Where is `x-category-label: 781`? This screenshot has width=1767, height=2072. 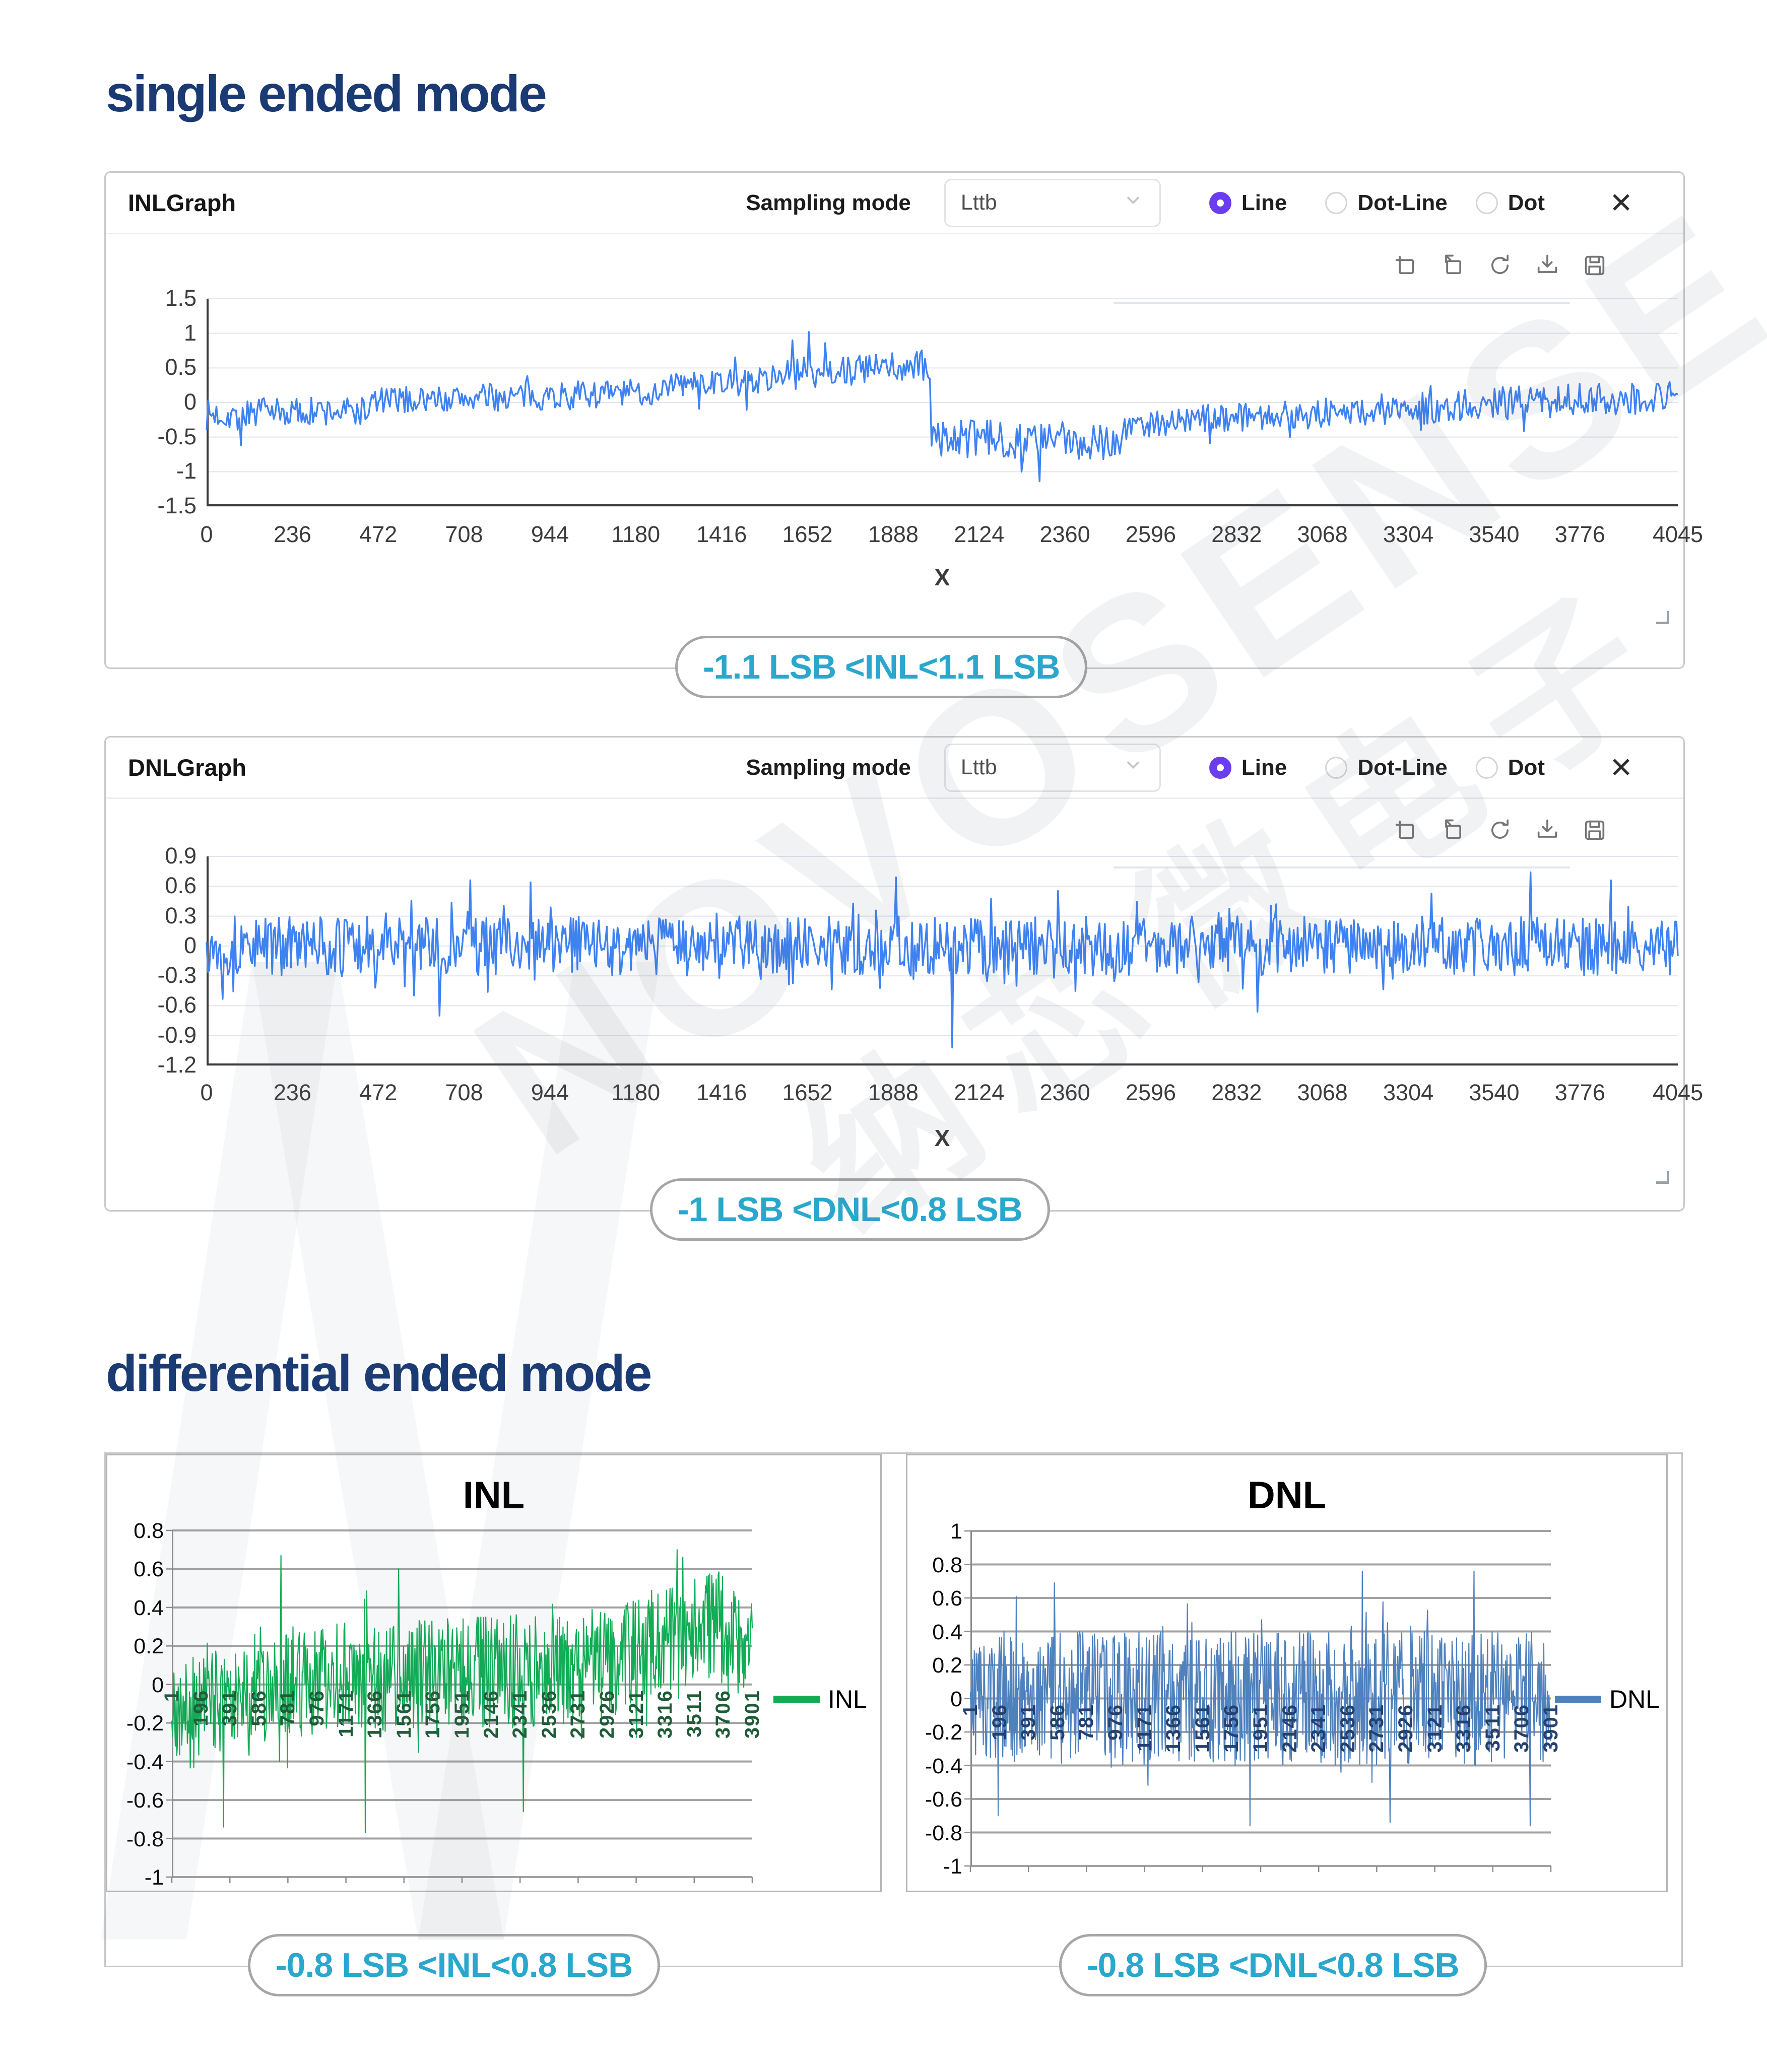 x-category-label: 781 is located at coordinates (288, 1707).